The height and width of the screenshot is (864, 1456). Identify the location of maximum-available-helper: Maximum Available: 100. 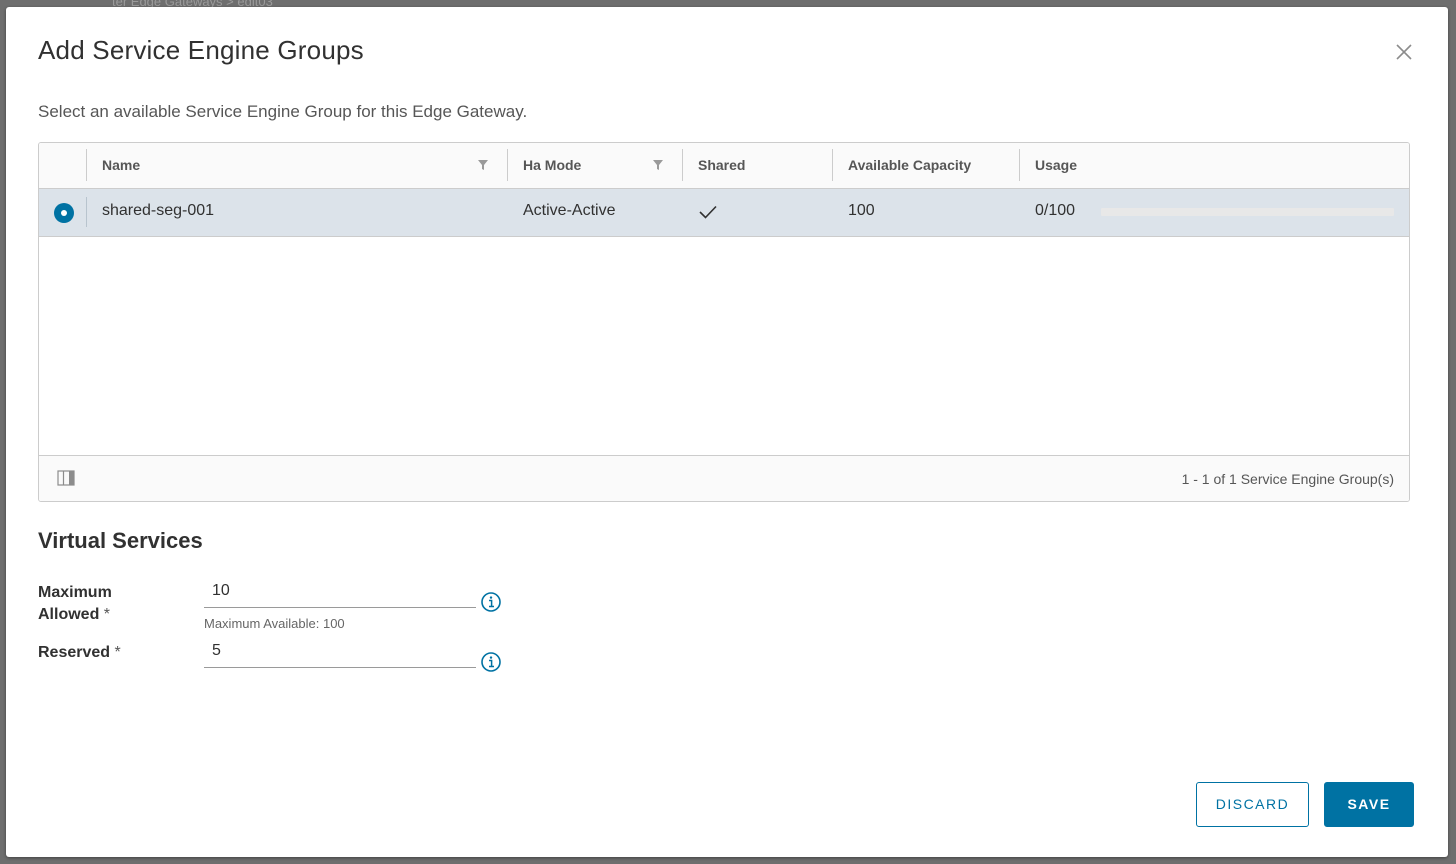
(274, 623).